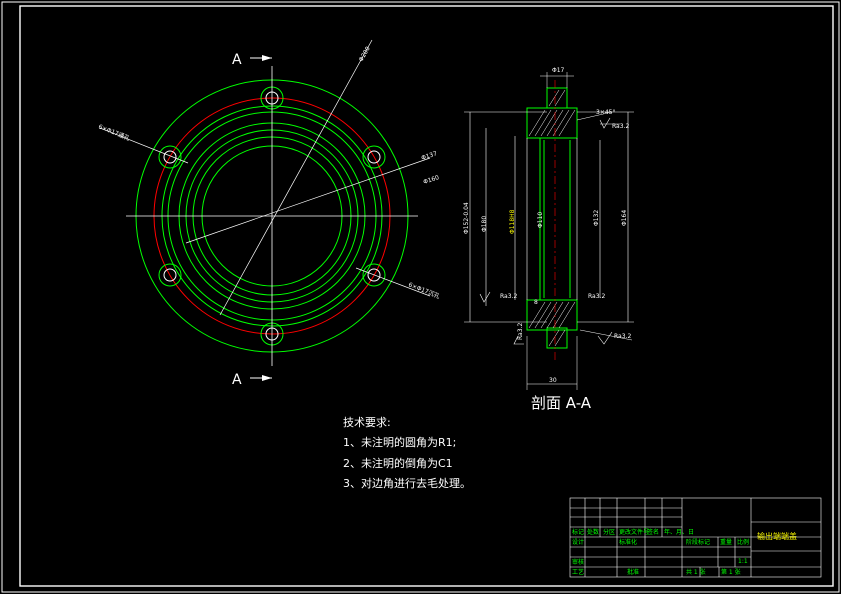 This screenshot has height=594, width=841. I want to click on hole-note-left: 6×Φ17通孔, so click(114, 132).